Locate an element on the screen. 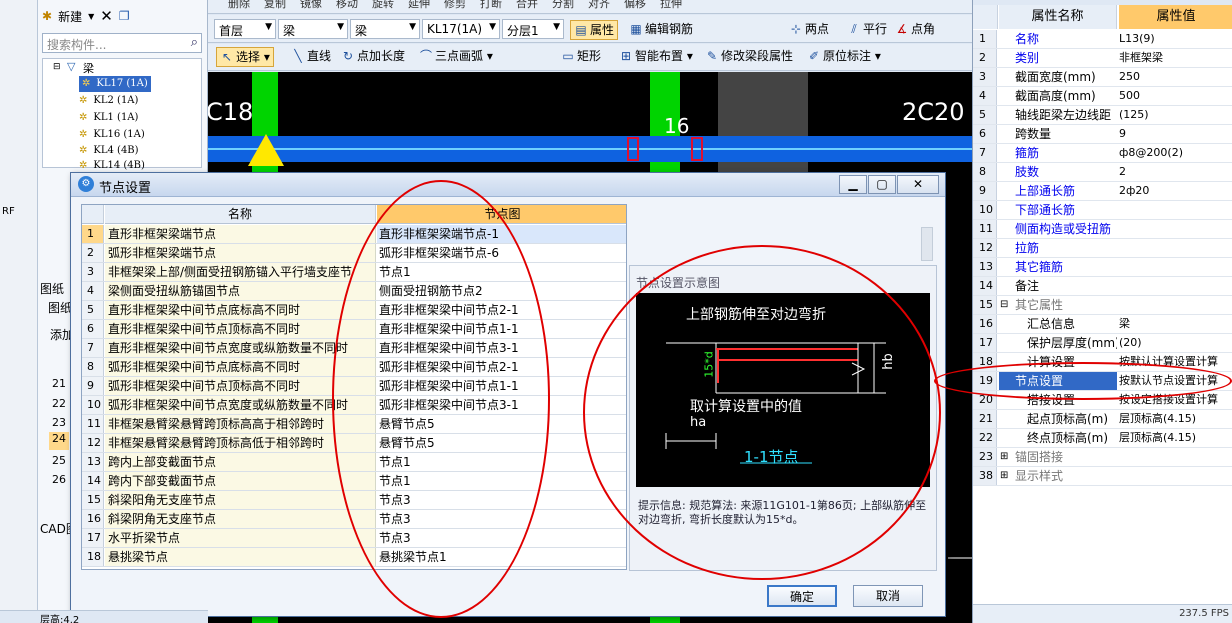 The image size is (1232, 623). node-value-cell: 直形非框架梁中间节点3-1 is located at coordinates (501, 348).